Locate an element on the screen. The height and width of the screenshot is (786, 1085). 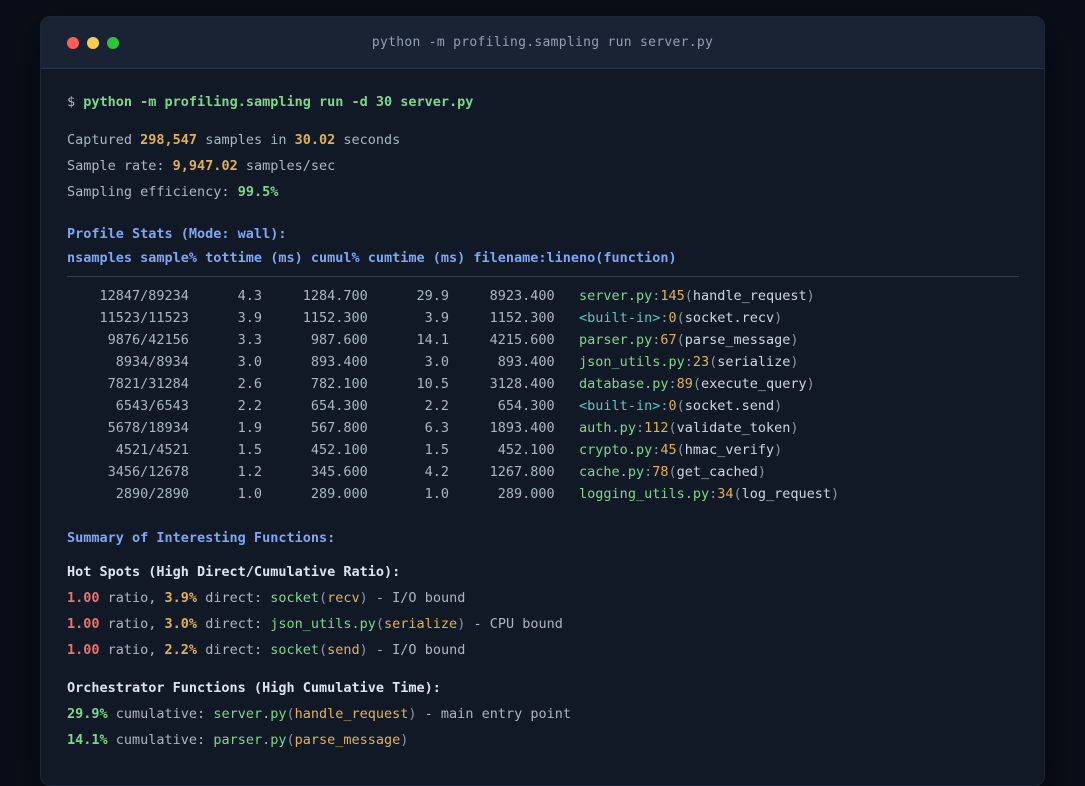
close-button is located at coordinates (73, 42).